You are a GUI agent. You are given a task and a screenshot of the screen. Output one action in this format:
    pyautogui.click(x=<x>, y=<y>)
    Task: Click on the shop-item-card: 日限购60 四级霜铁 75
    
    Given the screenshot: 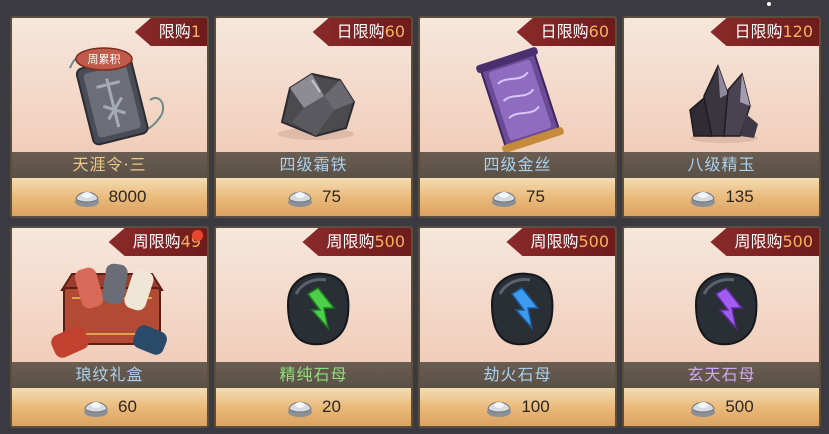 What is the action you would take?
    pyautogui.click(x=313, y=117)
    